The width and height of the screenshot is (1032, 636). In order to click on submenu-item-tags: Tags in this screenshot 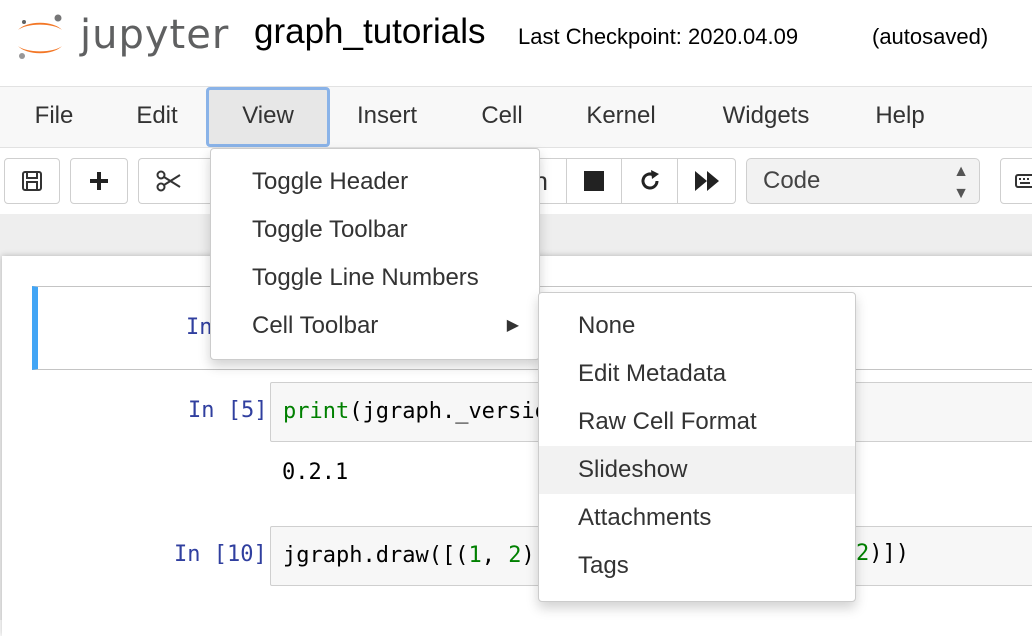, I will do `click(697, 566)`.